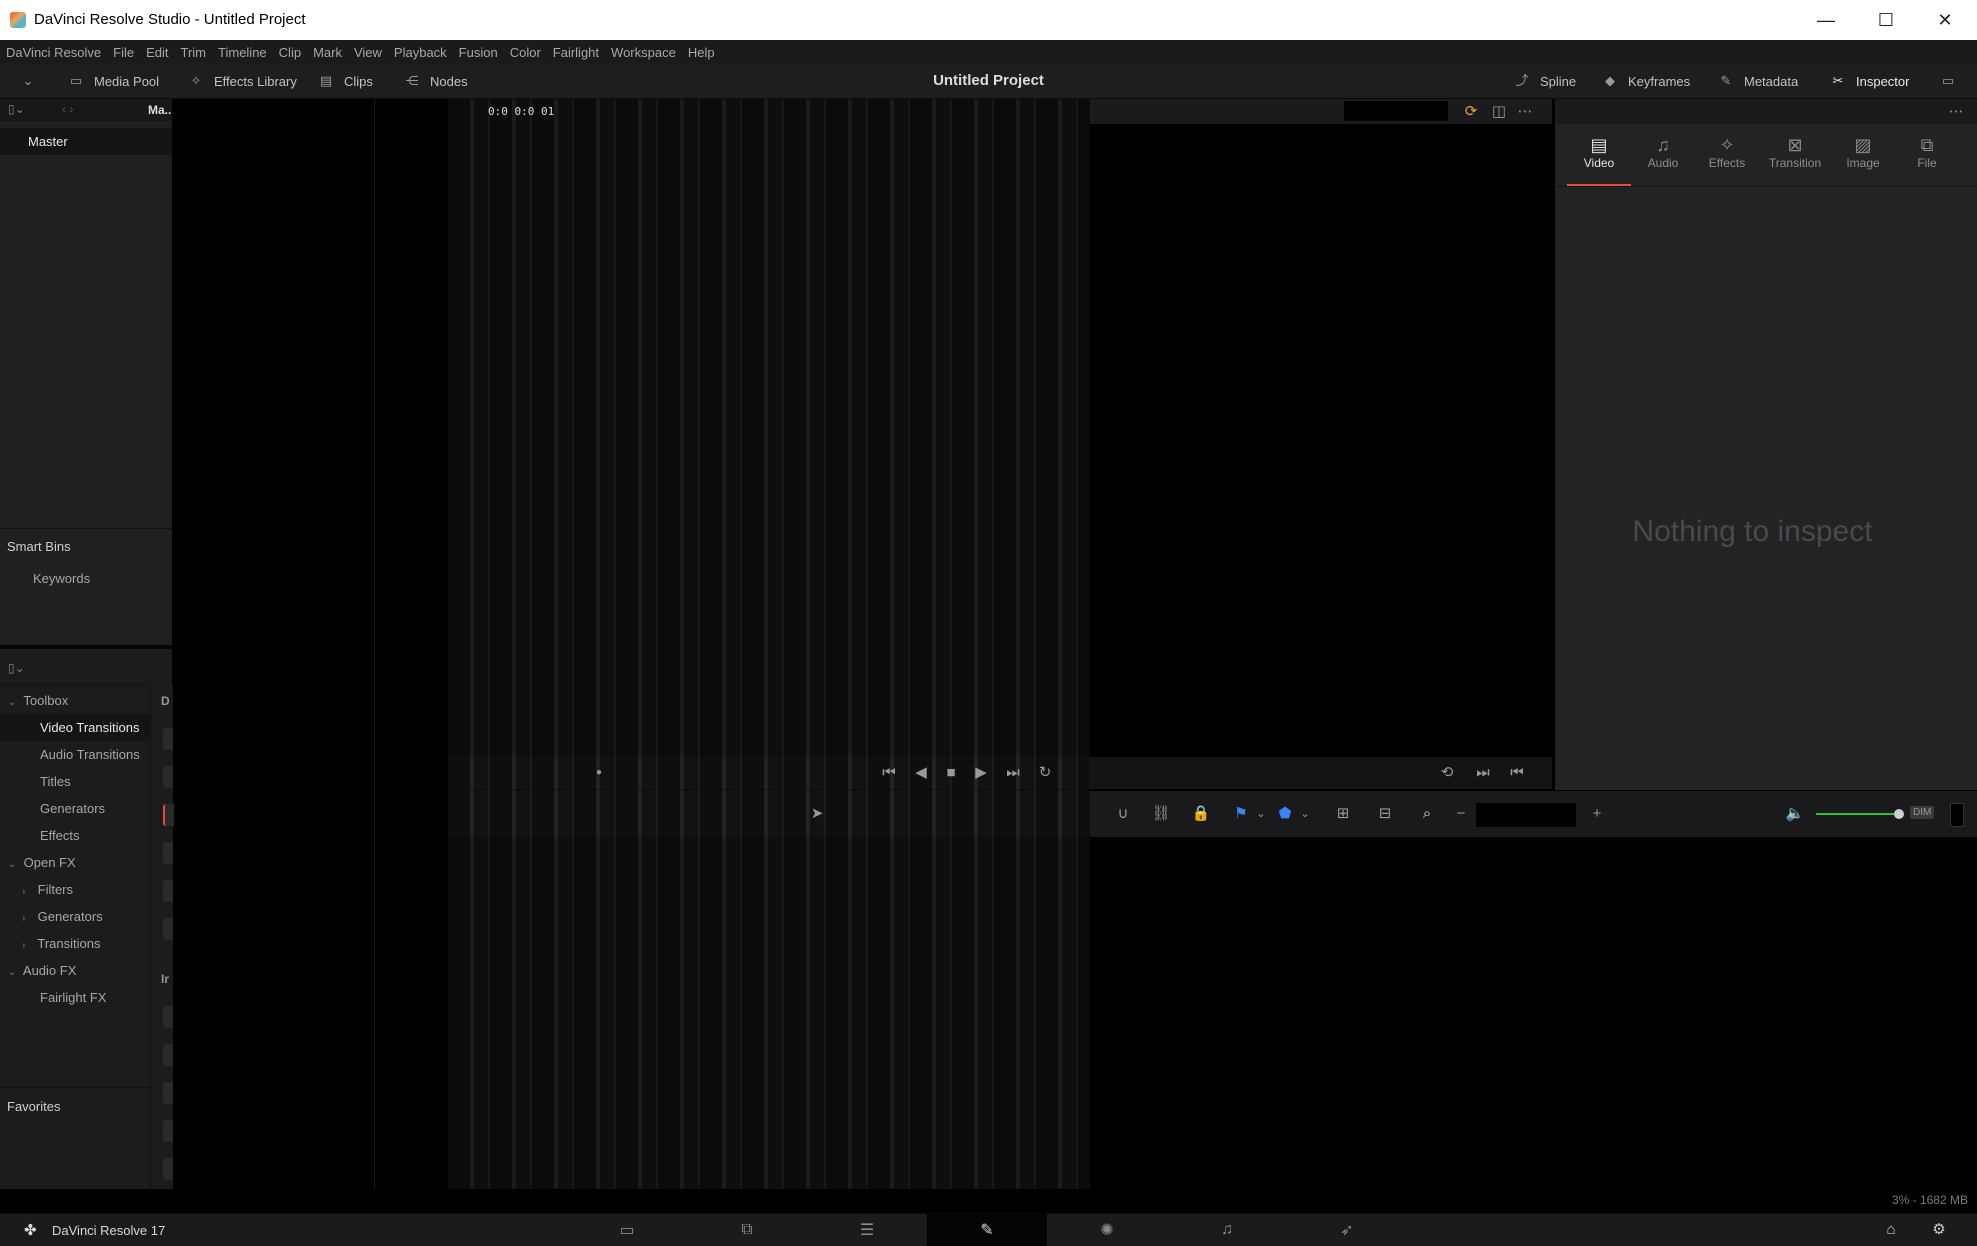  What do you see at coordinates (1347, 1230) in the screenshot?
I see `page-deliver: ➶` at bounding box center [1347, 1230].